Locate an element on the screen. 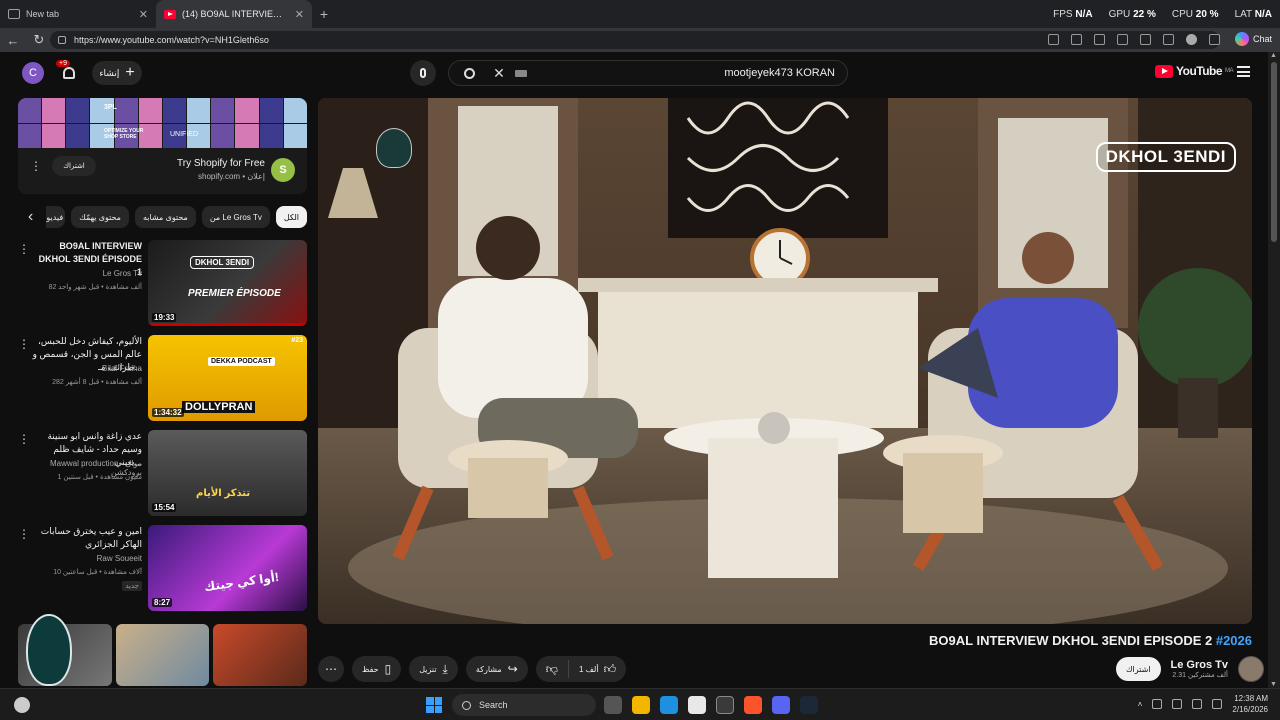 The width and height of the screenshot is (1280, 720). widgets-icon is located at coordinates (22, 705).